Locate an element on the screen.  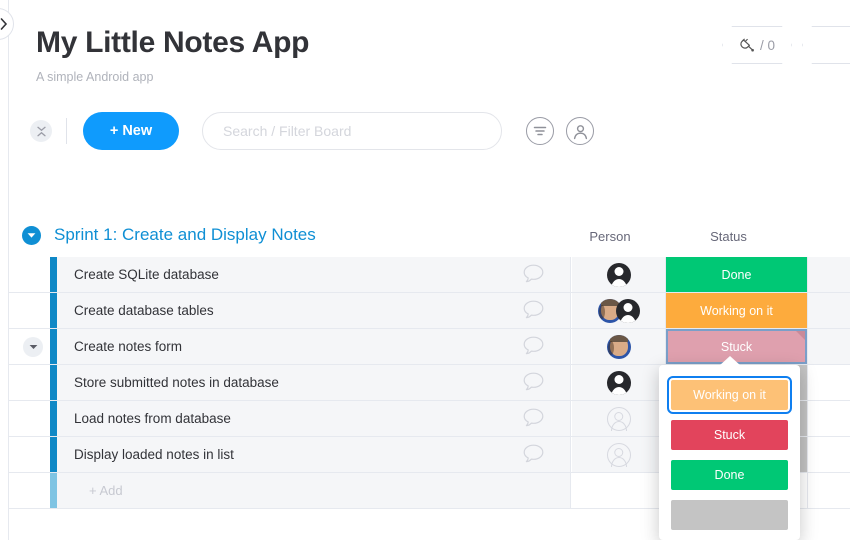
expand-sidebar-button is located at coordinates (7, 24).